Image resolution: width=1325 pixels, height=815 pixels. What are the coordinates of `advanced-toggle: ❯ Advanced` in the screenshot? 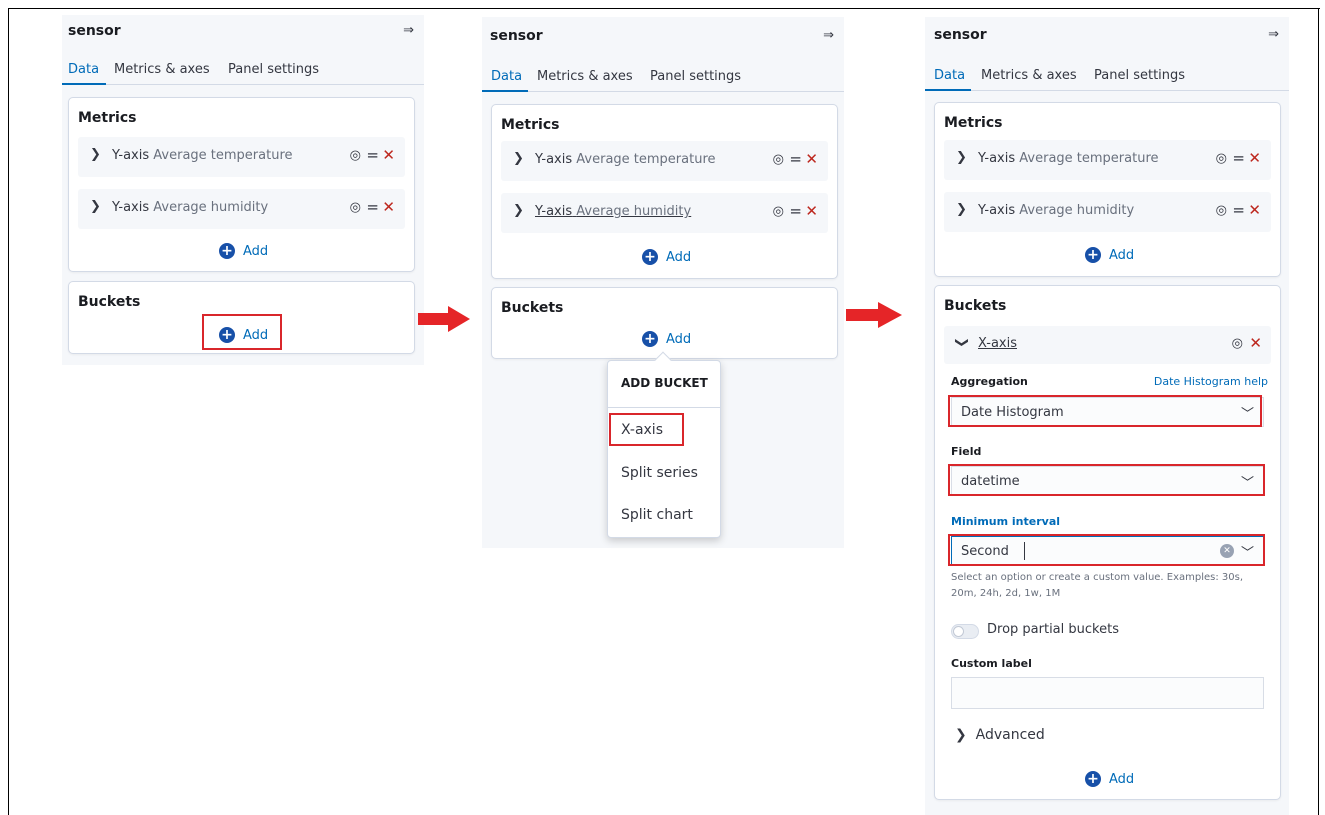 It's located at (1000, 735).